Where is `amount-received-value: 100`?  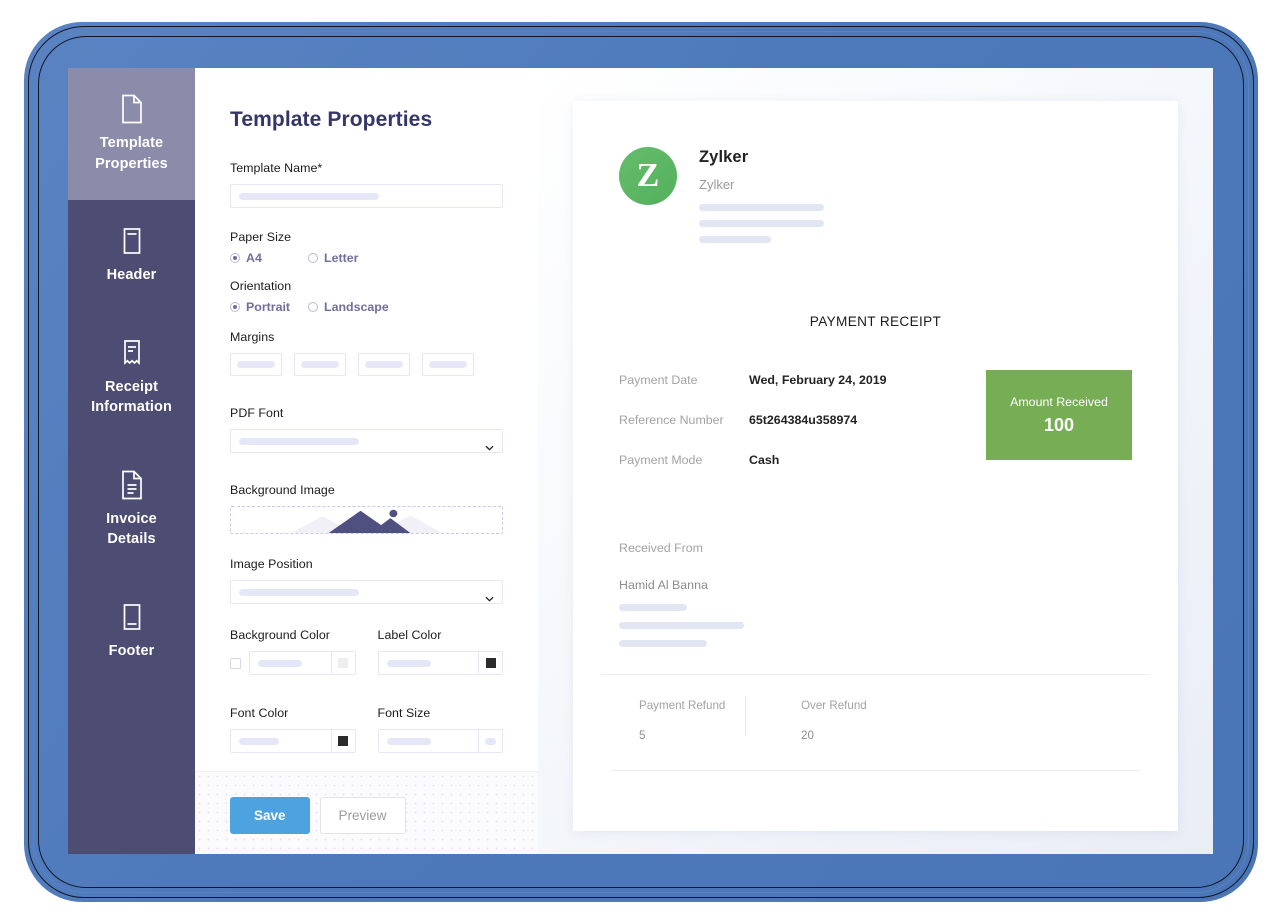
amount-received-value: 100 is located at coordinates (1059, 424).